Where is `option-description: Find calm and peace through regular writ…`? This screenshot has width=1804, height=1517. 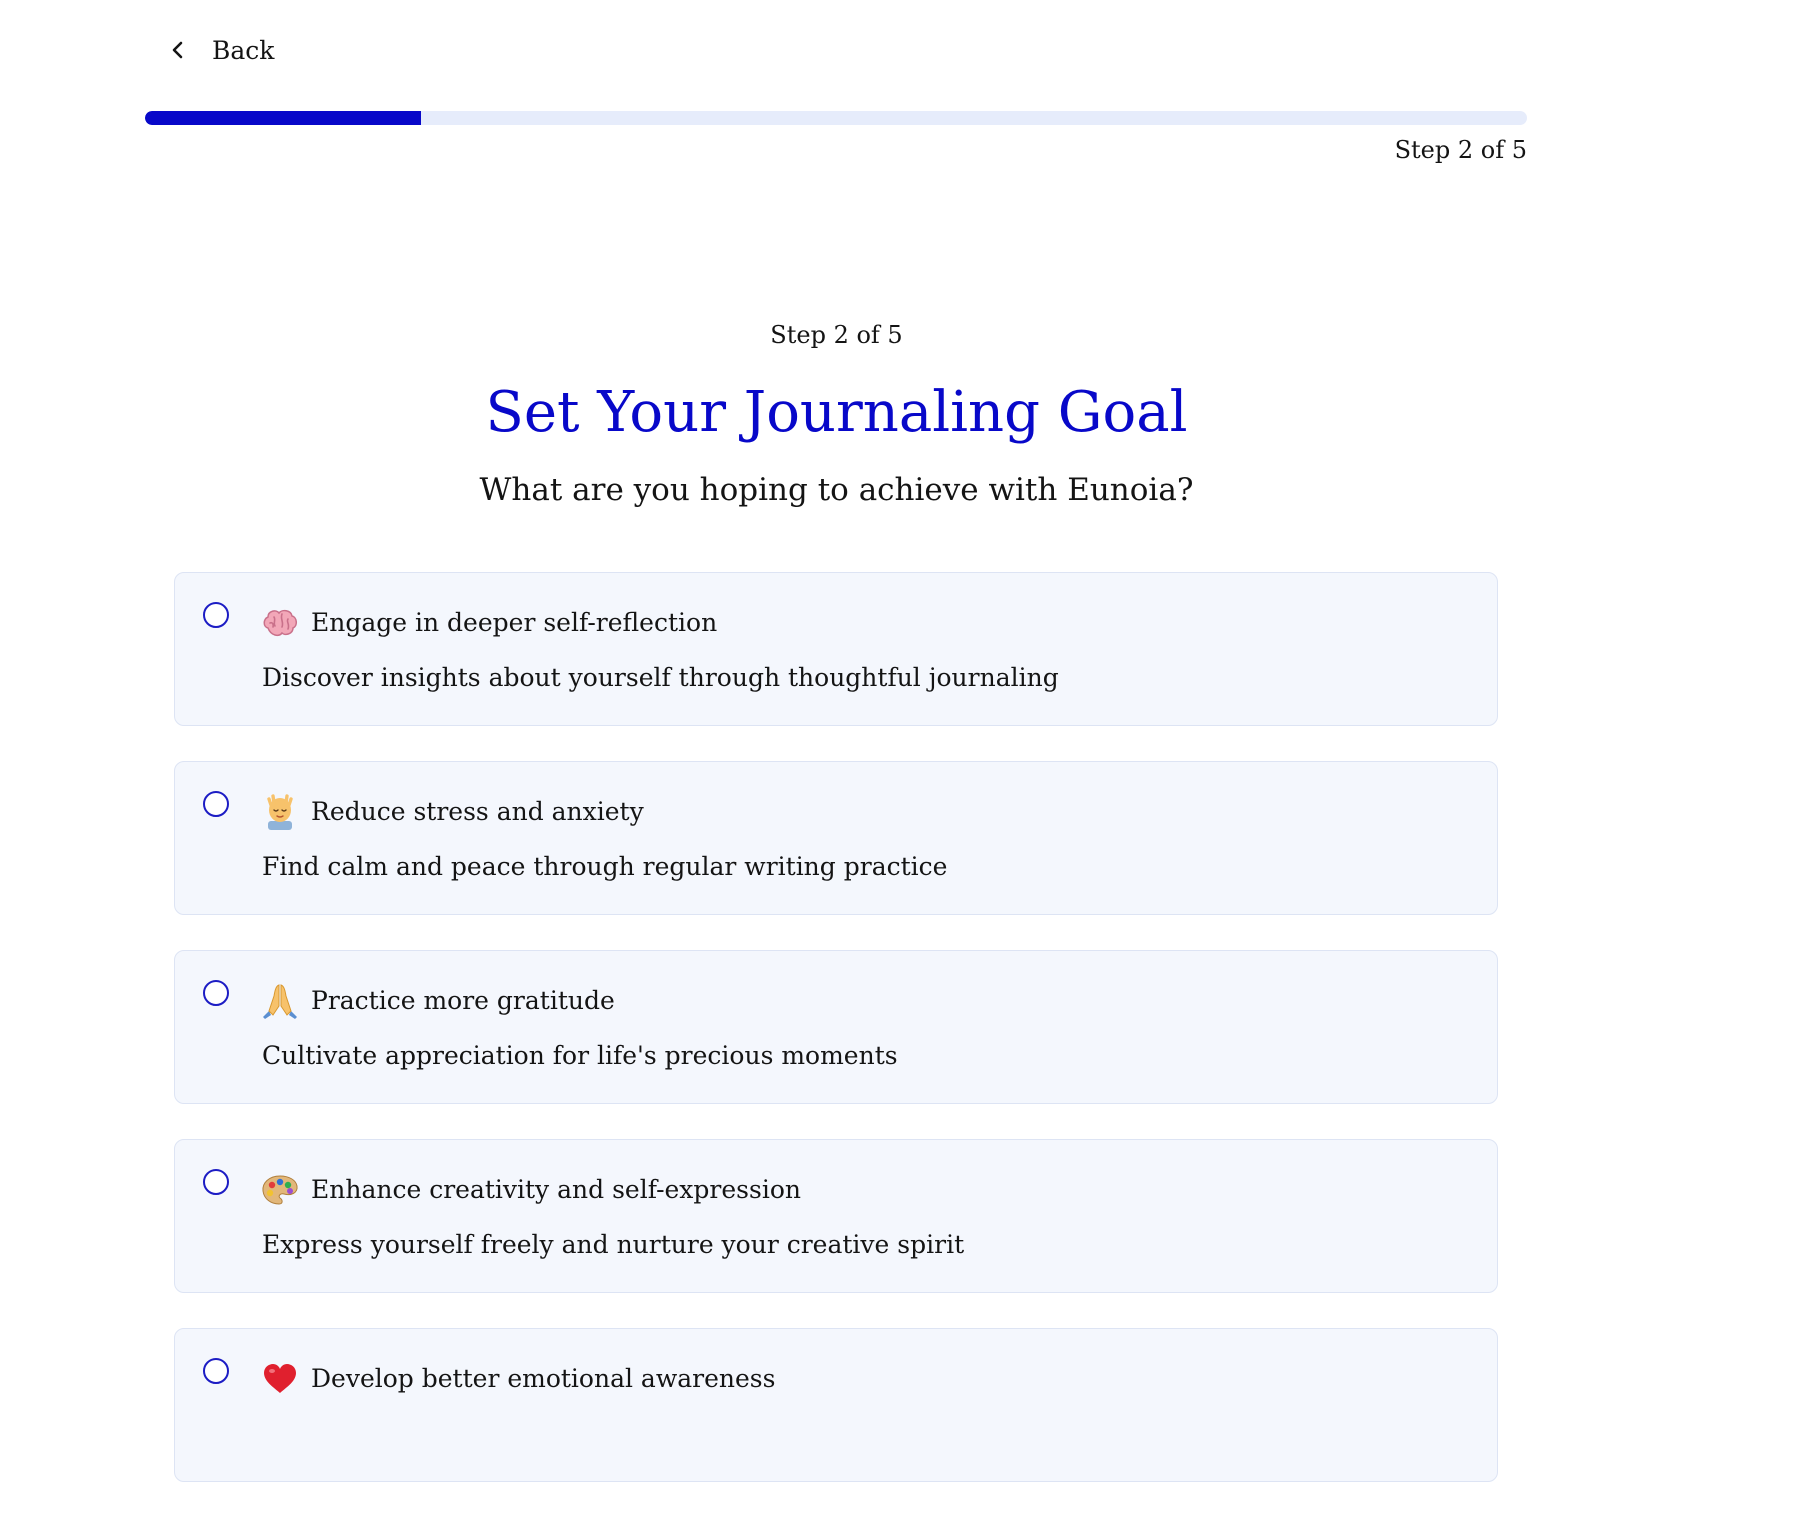
option-description: Find calm and peace through regular writ… is located at coordinates (605, 866).